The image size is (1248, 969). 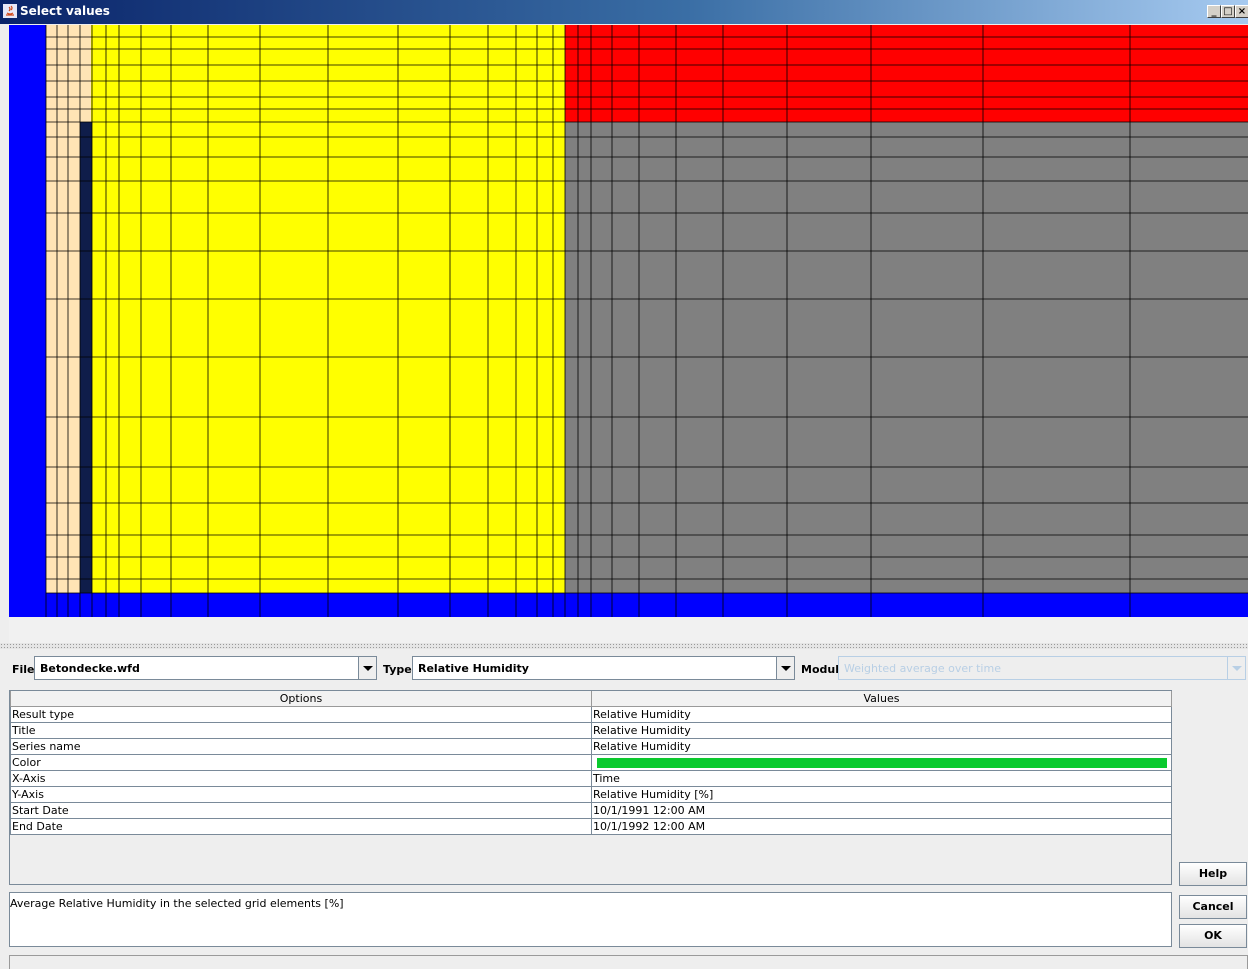 What do you see at coordinates (65, 11) in the screenshot?
I see `window-title: Select values` at bounding box center [65, 11].